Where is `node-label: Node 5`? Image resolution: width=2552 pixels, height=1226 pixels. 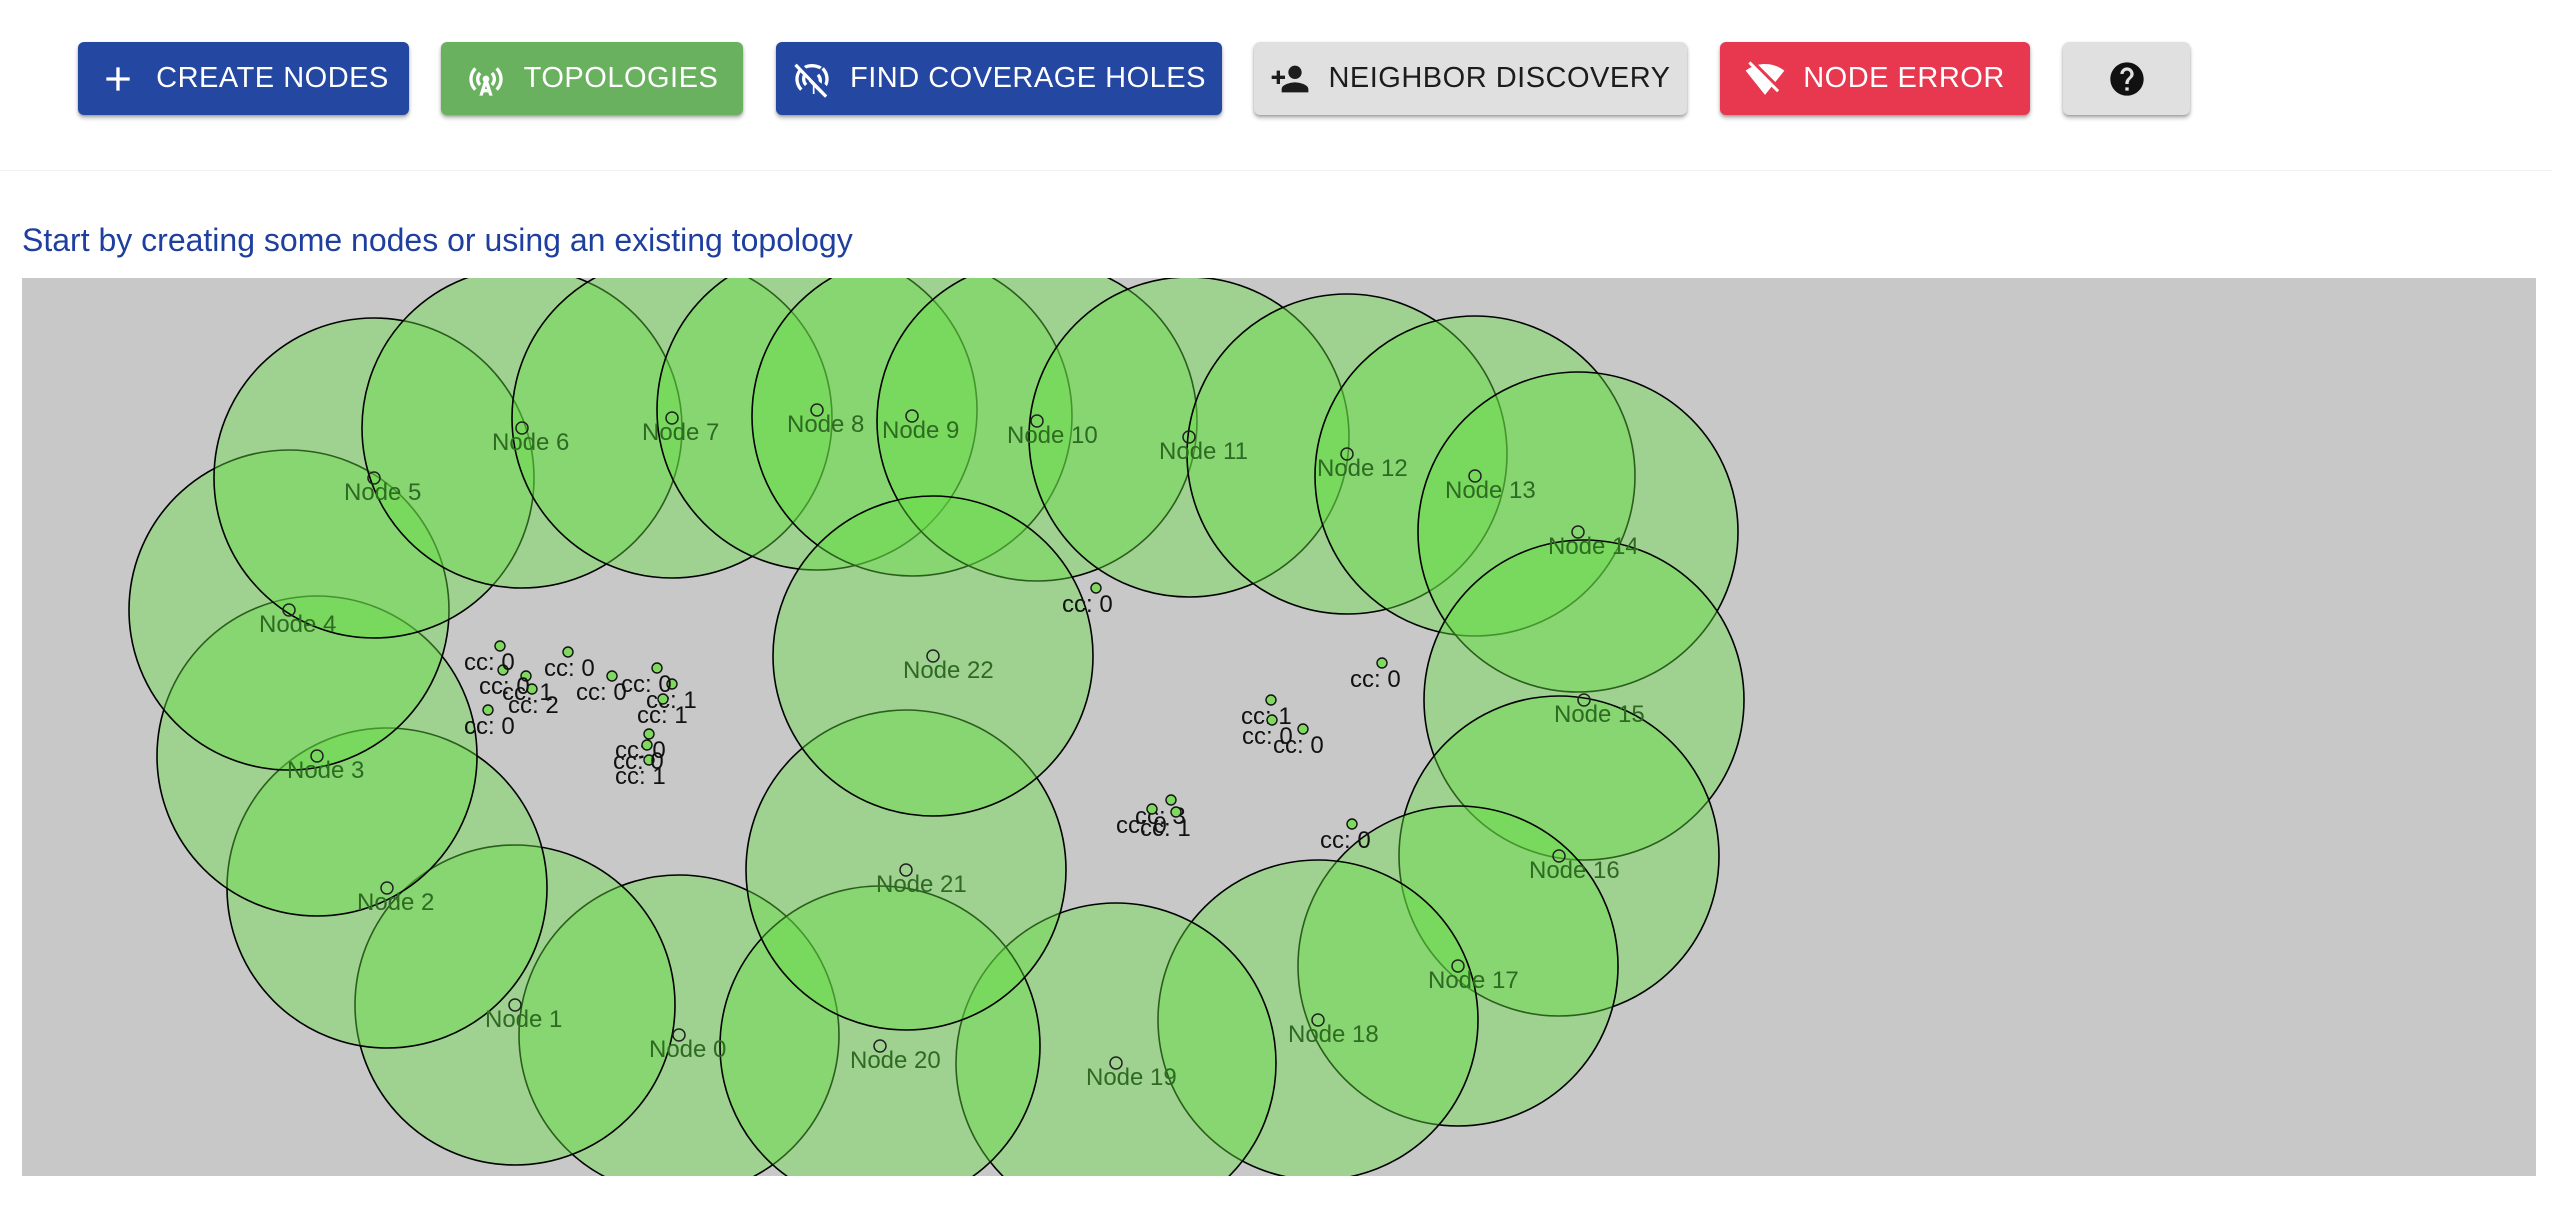
node-label: Node 5 is located at coordinates (382, 492).